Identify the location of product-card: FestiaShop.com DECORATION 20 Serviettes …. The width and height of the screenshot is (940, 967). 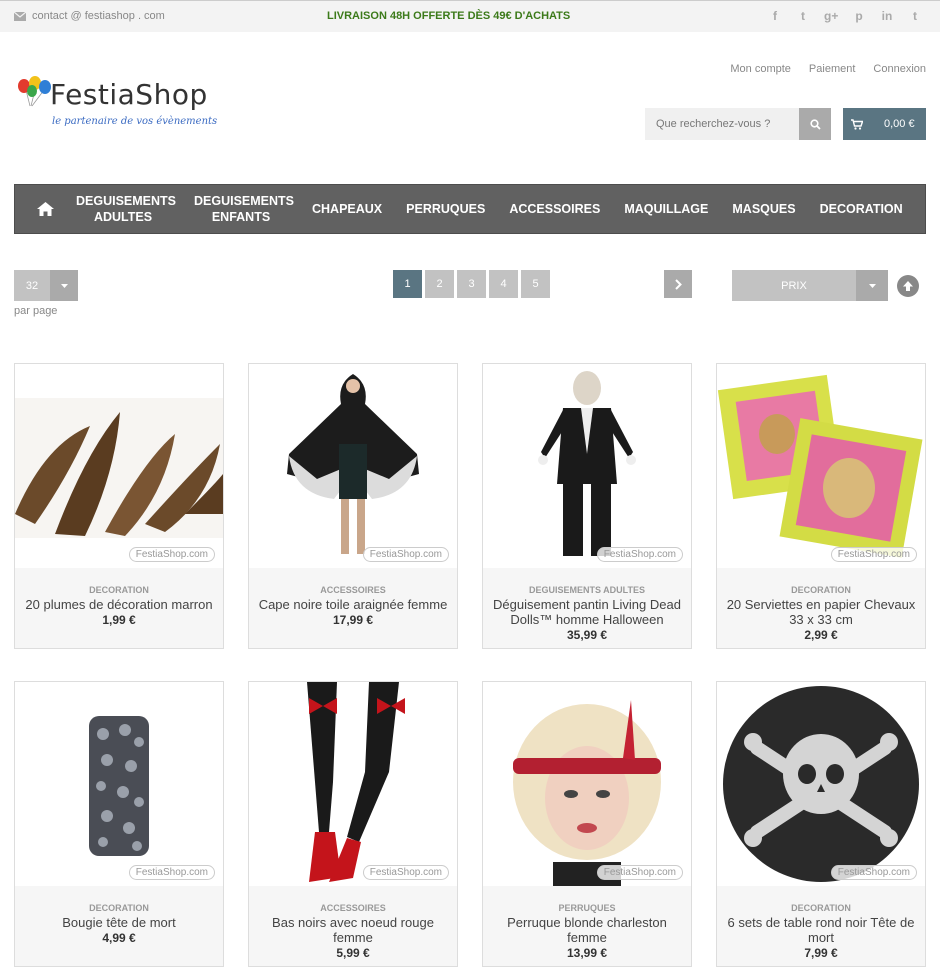
(821, 506).